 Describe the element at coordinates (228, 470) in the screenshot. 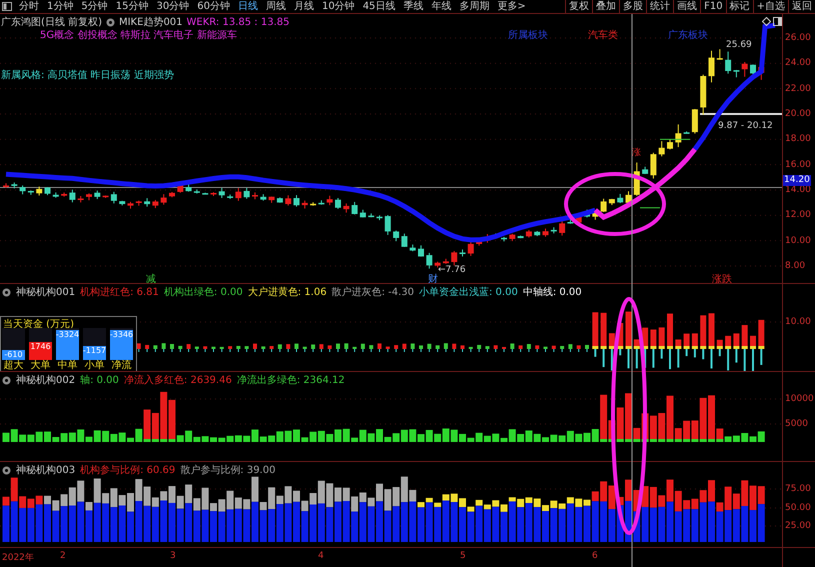

I see `indicator-reading: 散户参与比例: 39.00` at that location.